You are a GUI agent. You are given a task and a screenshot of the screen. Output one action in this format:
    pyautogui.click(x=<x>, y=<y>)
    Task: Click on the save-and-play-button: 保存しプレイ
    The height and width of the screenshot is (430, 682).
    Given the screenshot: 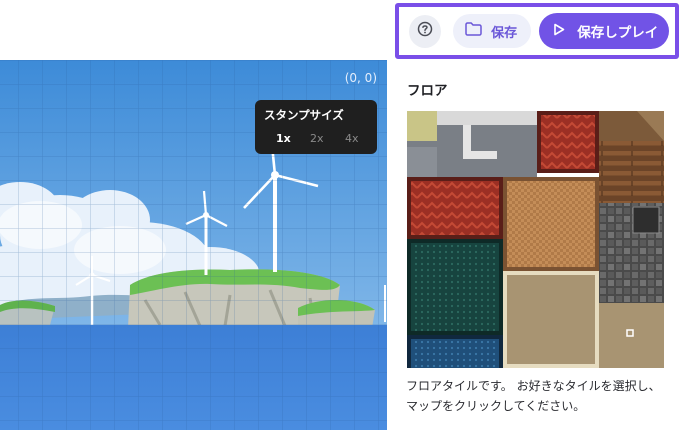 What is the action you would take?
    pyautogui.click(x=604, y=31)
    